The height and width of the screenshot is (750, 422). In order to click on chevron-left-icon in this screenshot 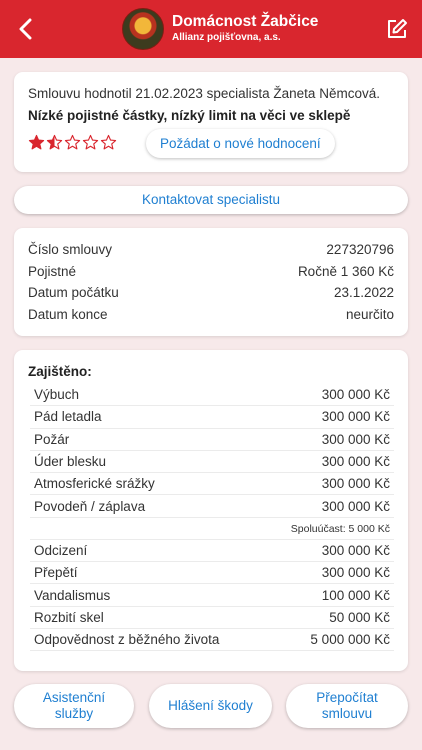, I will do `click(25, 29)`.